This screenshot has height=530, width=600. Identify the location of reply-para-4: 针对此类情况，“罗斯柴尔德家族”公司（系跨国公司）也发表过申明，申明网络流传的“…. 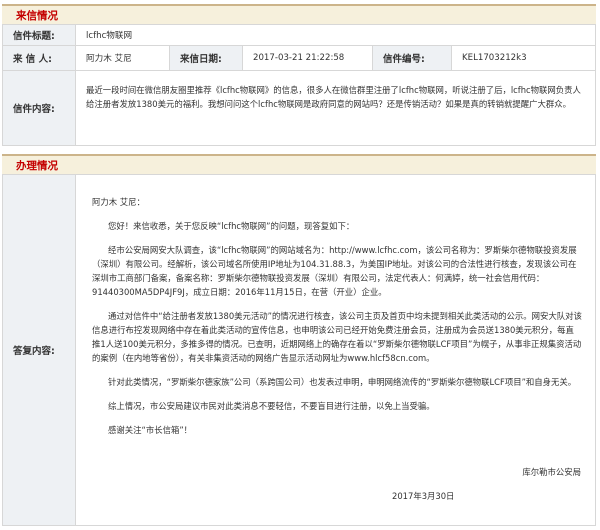
(342, 382).